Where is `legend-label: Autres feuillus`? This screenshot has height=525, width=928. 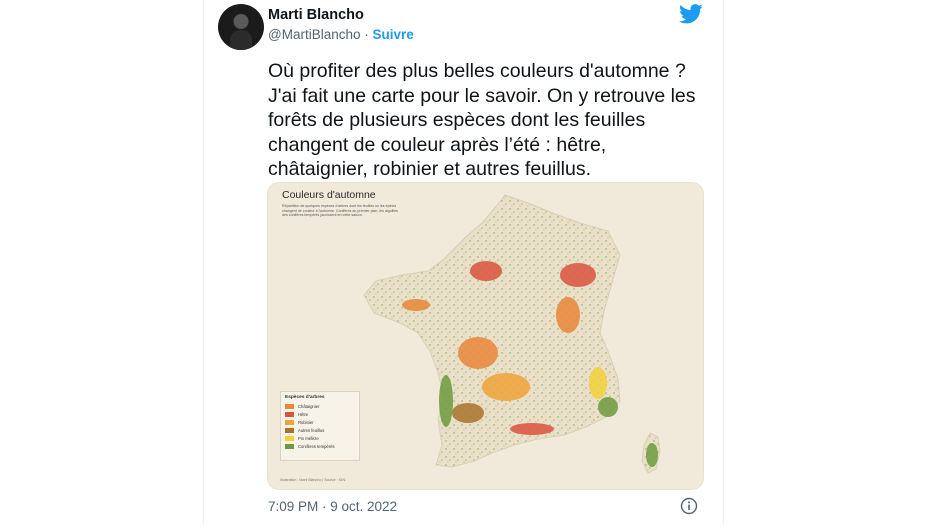 legend-label: Autres feuillus is located at coordinates (311, 430).